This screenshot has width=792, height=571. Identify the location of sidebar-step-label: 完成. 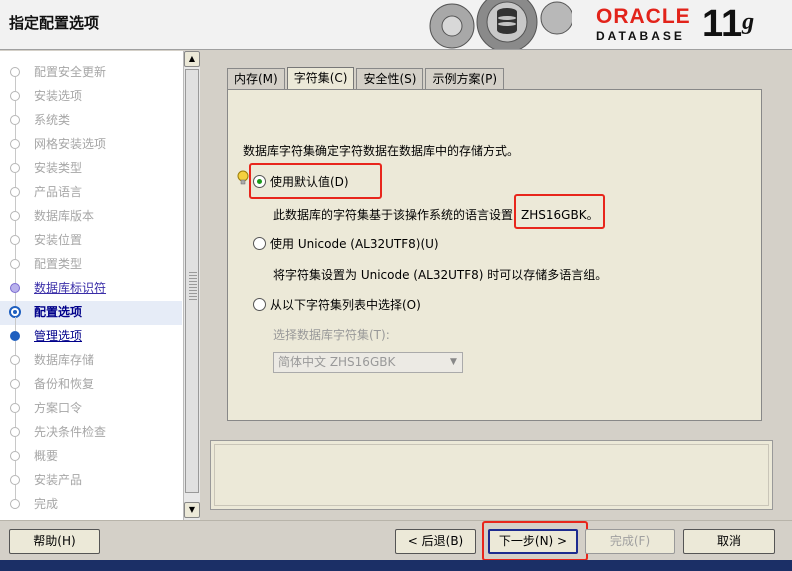
(46, 504).